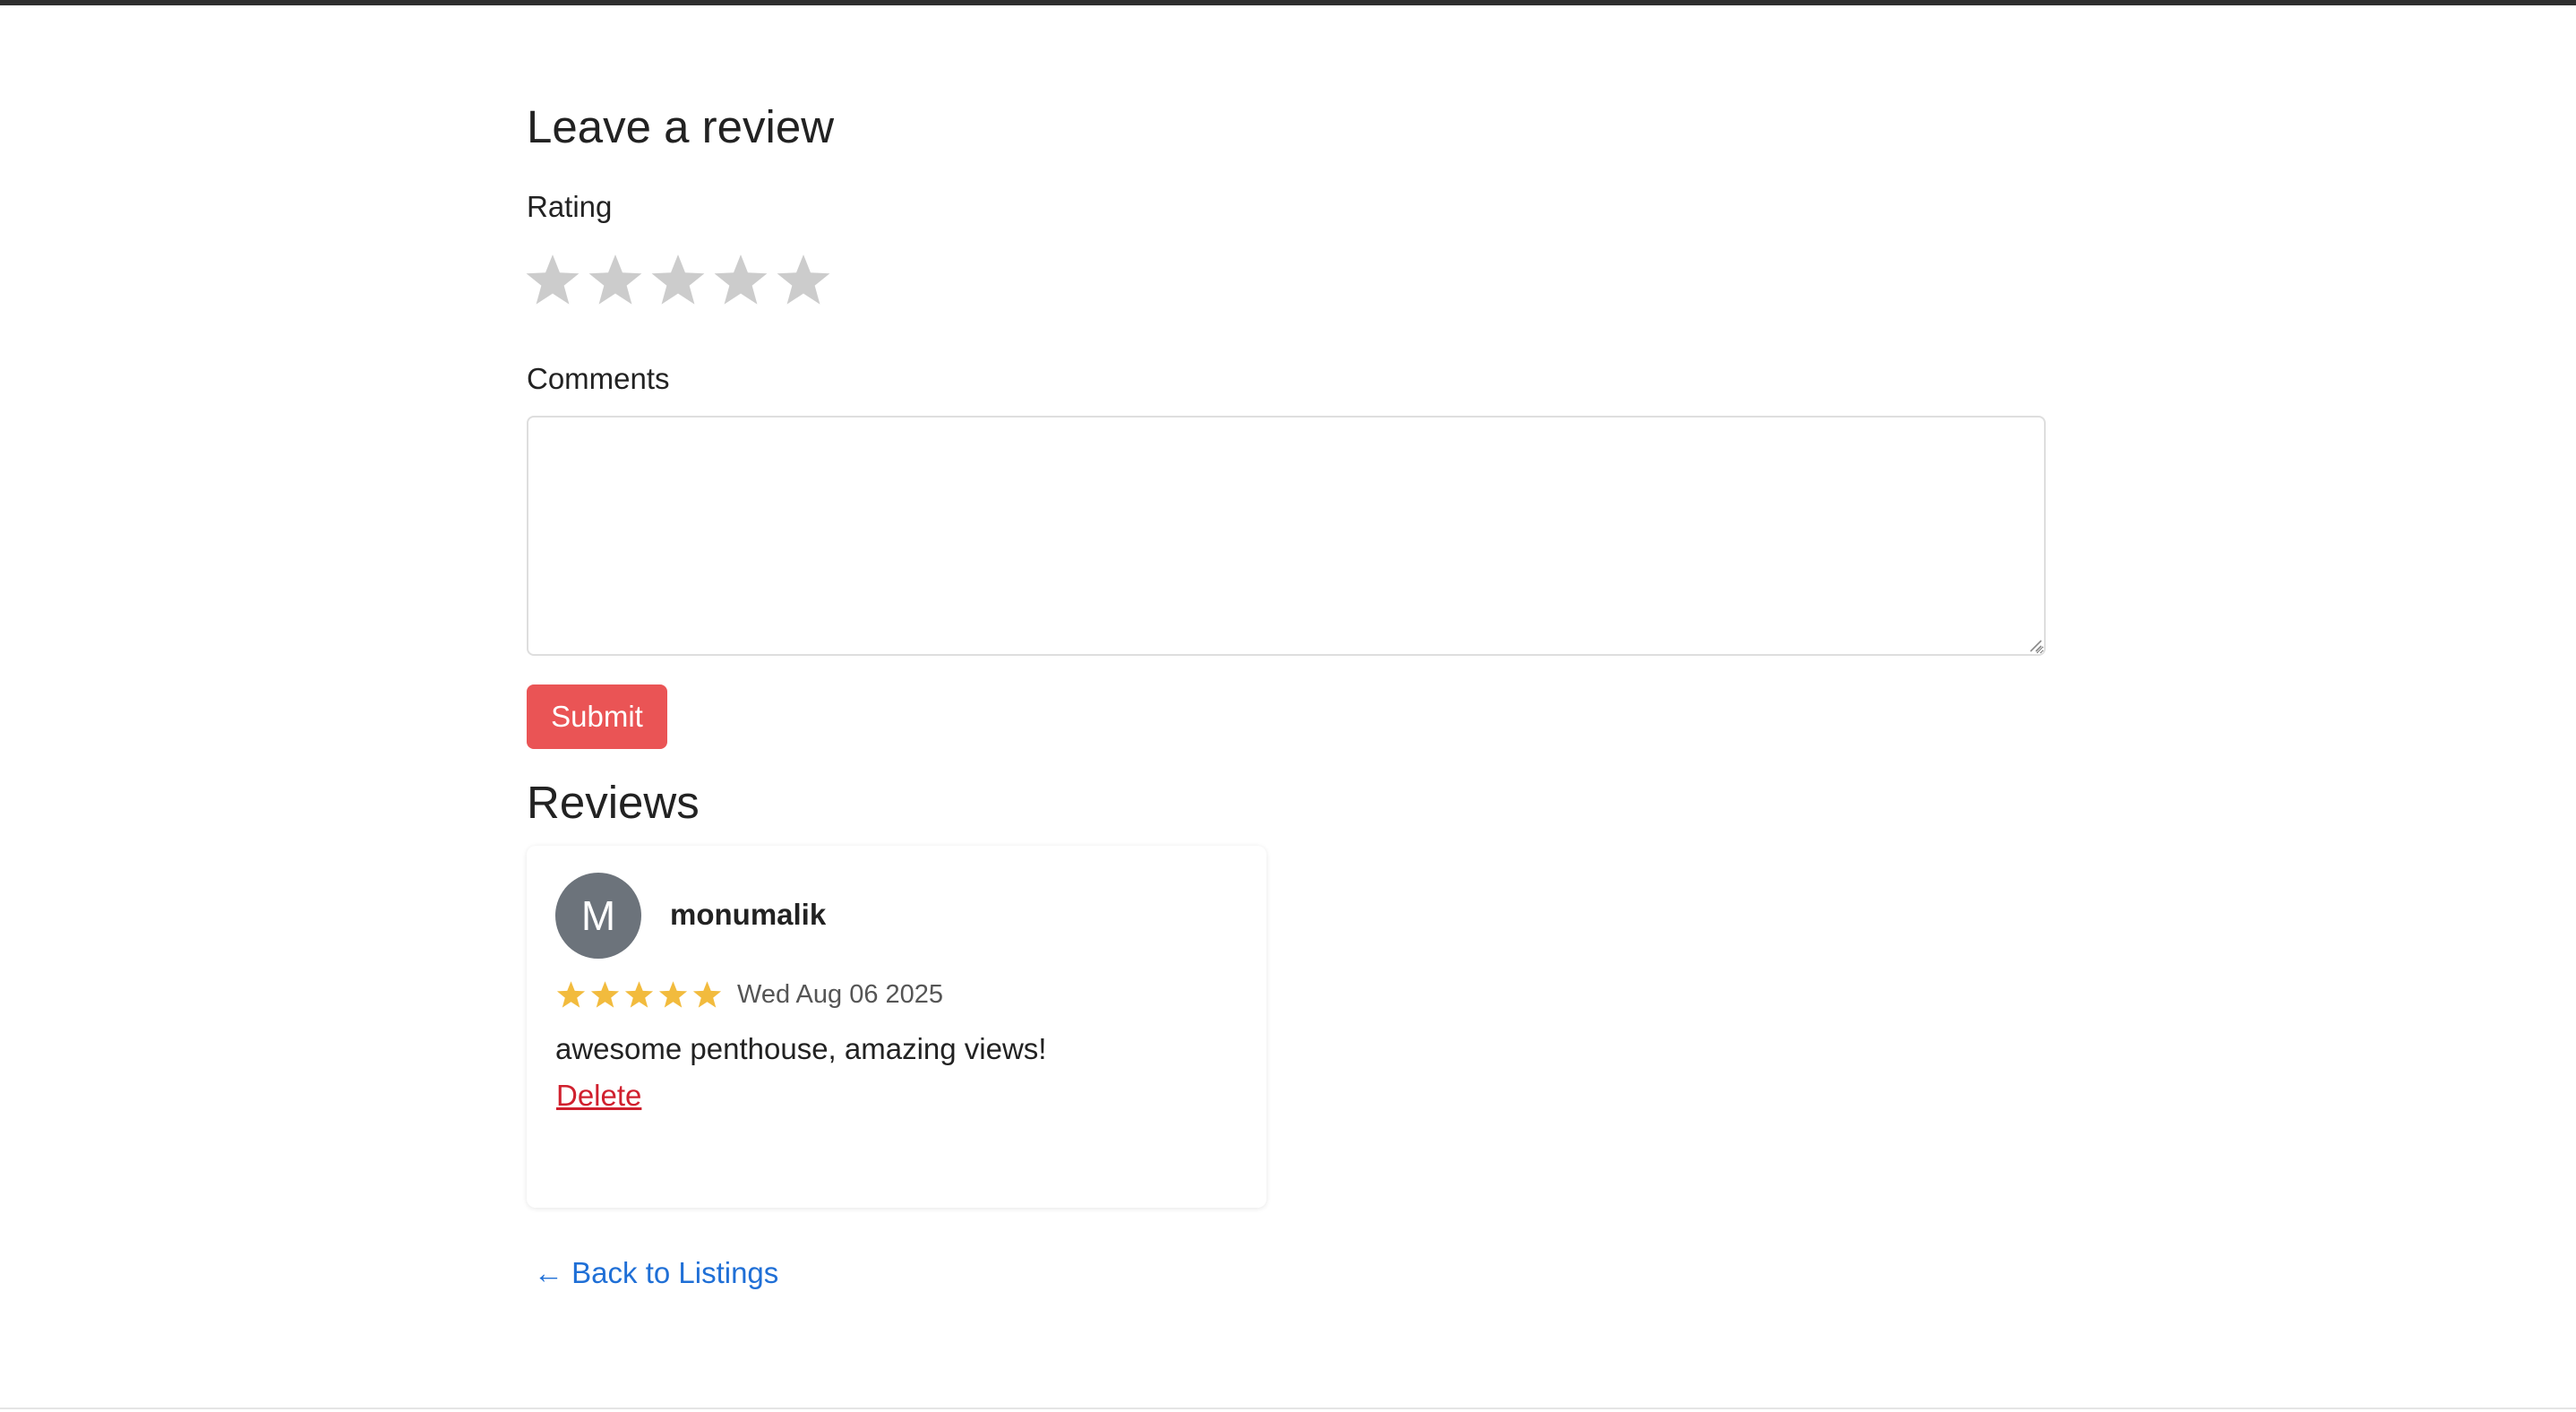 This screenshot has height=1412, width=2576. I want to click on review-date: Wed Aug 06 2025, so click(840, 994).